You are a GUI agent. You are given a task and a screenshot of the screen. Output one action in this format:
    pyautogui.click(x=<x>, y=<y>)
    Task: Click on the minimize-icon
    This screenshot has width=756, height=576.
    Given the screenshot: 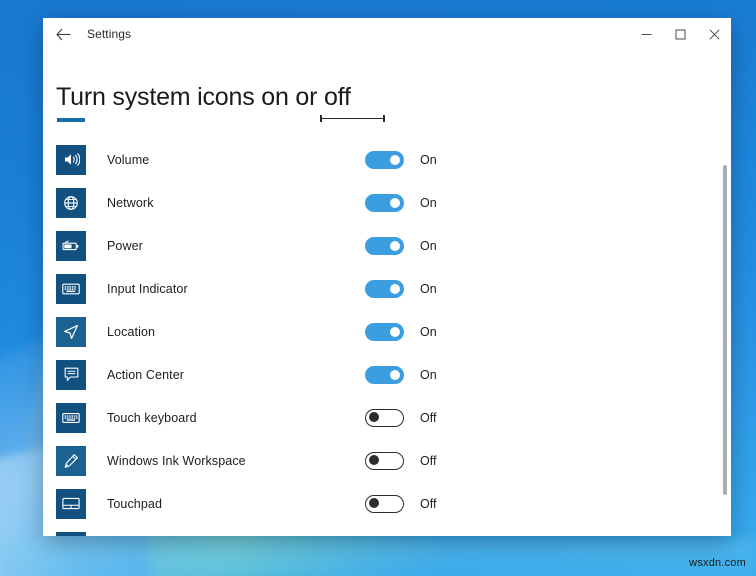 What is the action you would take?
    pyautogui.click(x=646, y=34)
    